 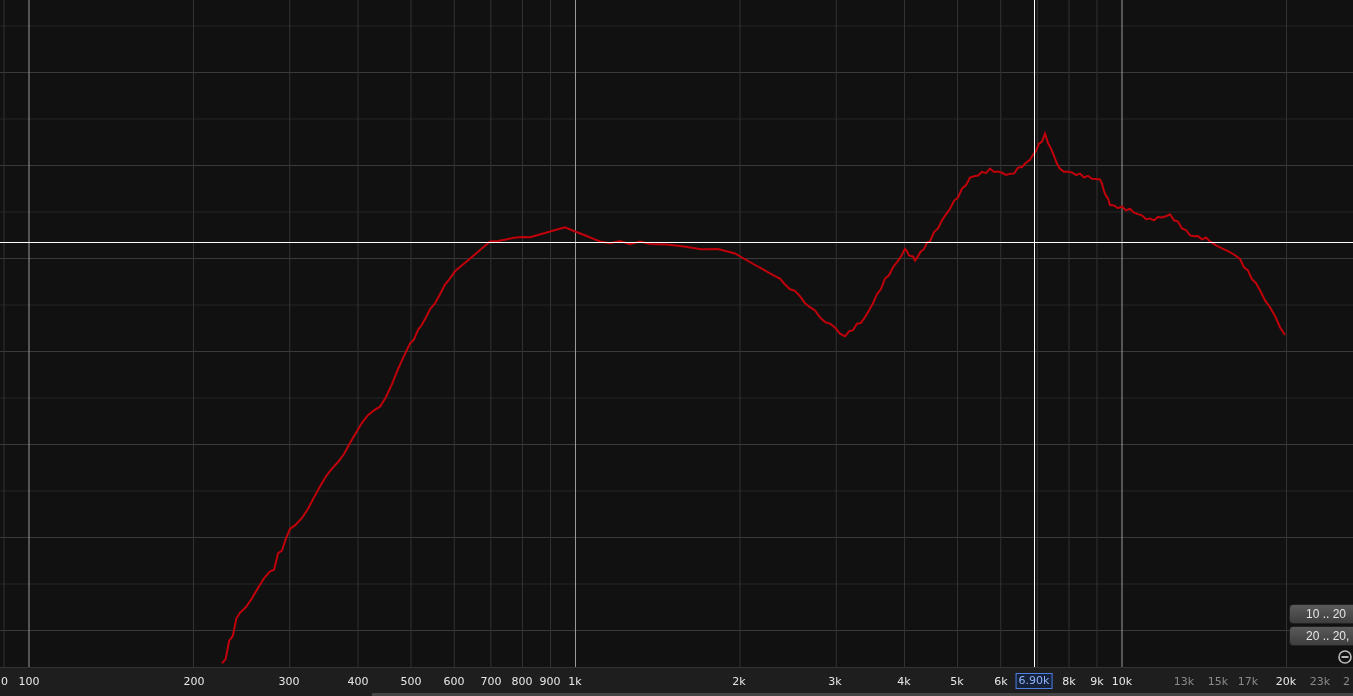 I want to click on frequency-label: 20k, so click(x=1286, y=682).